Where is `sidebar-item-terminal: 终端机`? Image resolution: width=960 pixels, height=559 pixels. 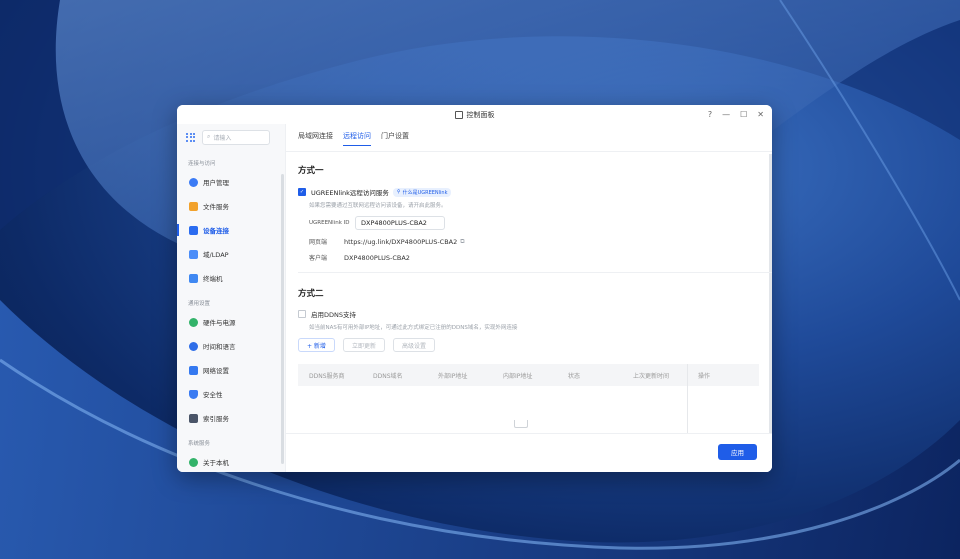 sidebar-item-terminal: 终端机 is located at coordinates (231, 278).